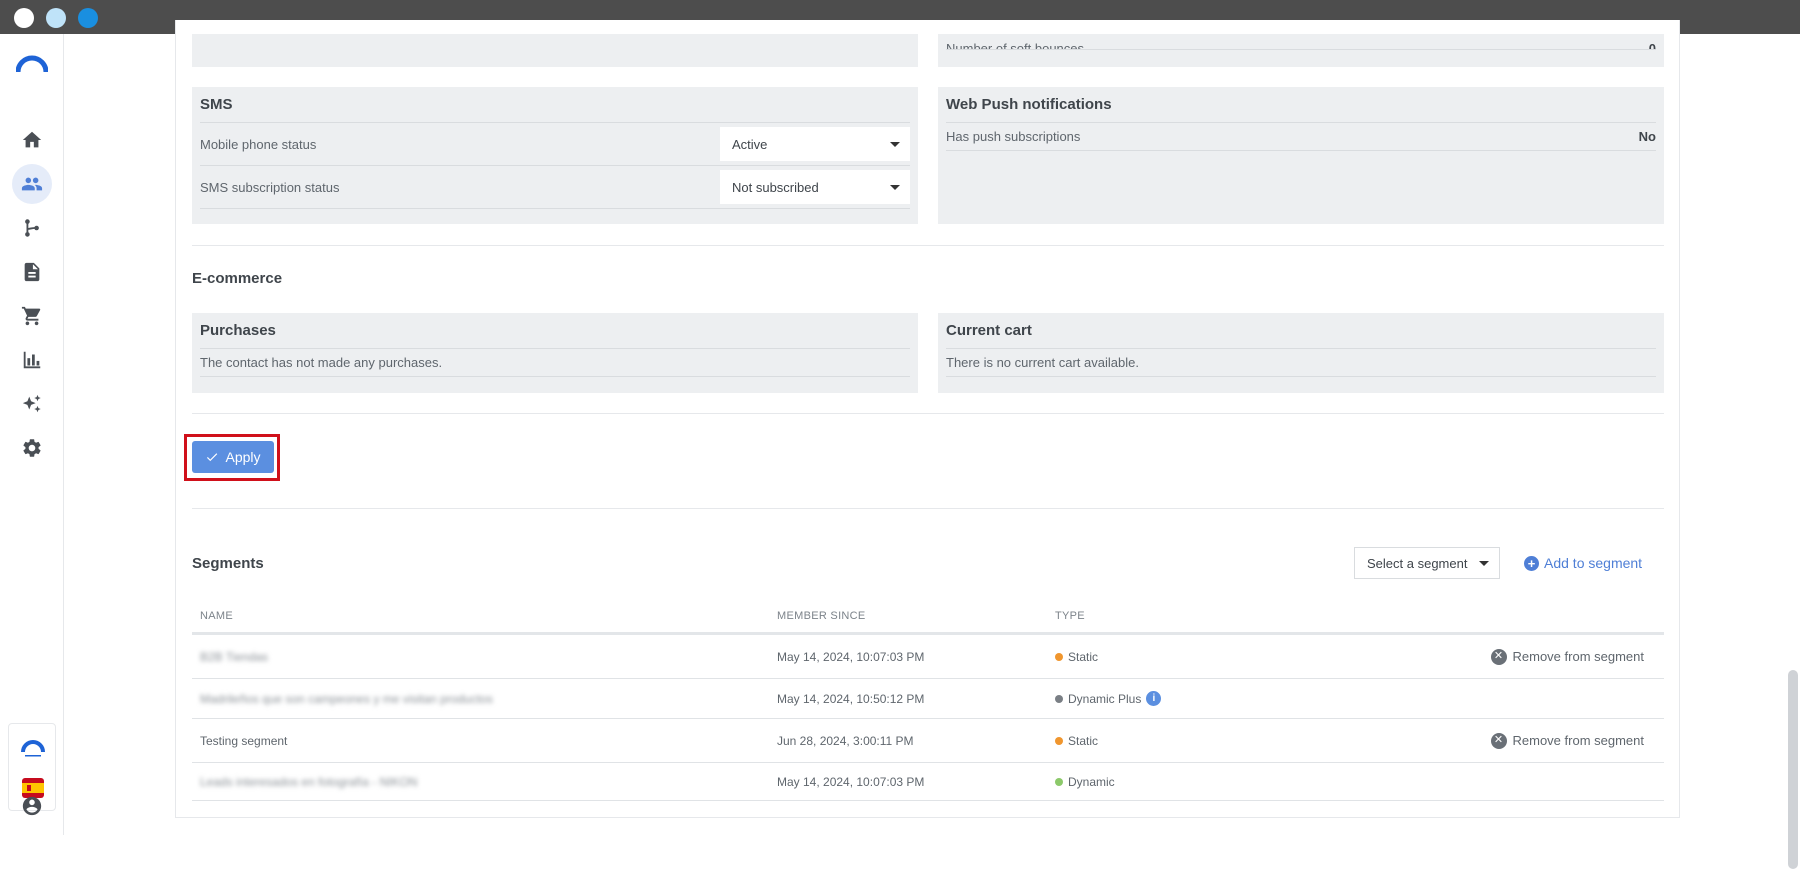 The image size is (1800, 869). What do you see at coordinates (989, 330) in the screenshot?
I see `current-cart-title: Current cart` at bounding box center [989, 330].